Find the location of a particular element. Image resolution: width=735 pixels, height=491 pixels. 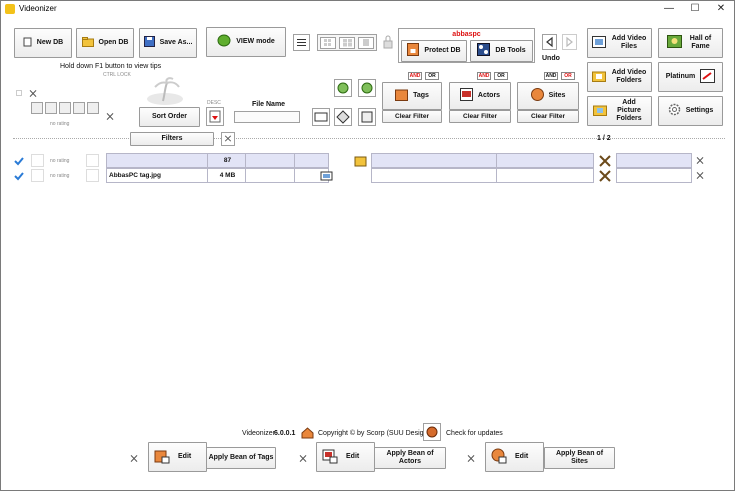

sites-and-toggle: AND is located at coordinates (551, 76).